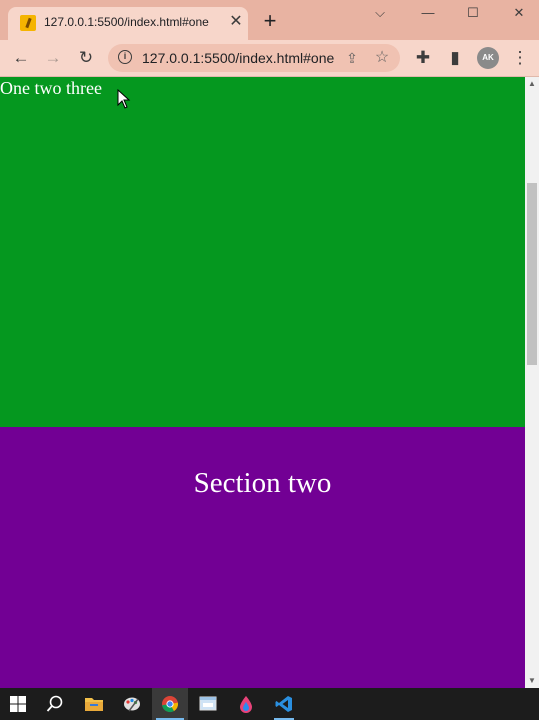 Image resolution: width=539 pixels, height=720 pixels. I want to click on windows-start-icon, so click(18, 704).